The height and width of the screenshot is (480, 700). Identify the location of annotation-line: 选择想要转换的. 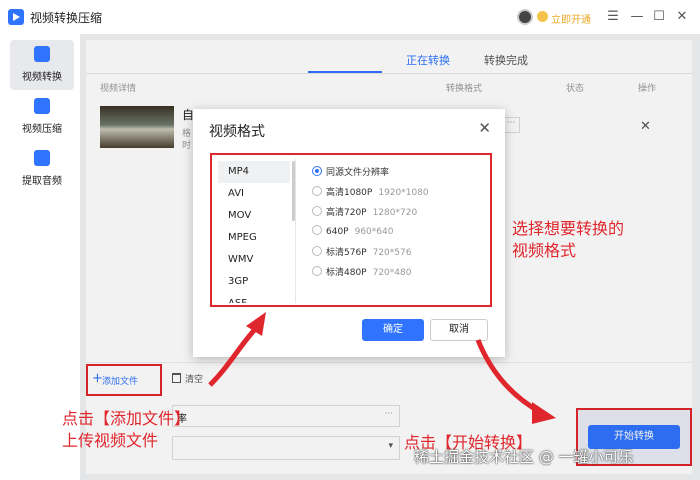
(568, 228).